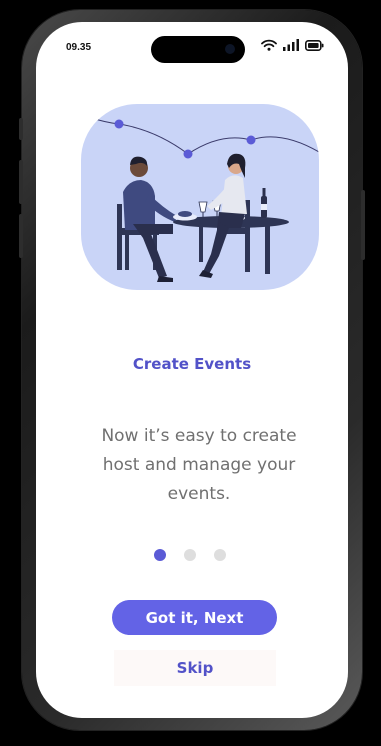 The height and width of the screenshot is (746, 381). What do you see at coordinates (79, 47) in the screenshot?
I see `status-time: 09.35` at bounding box center [79, 47].